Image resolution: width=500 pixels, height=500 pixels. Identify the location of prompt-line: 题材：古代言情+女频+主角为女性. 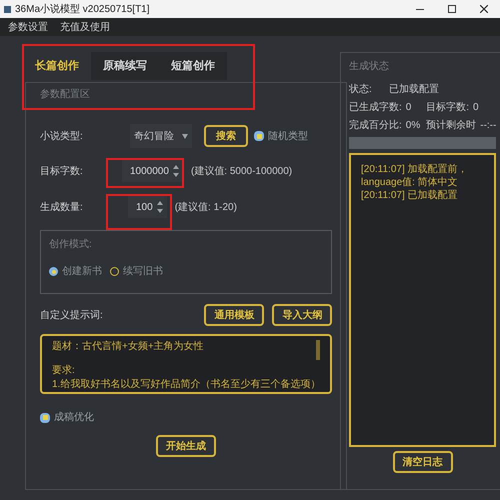
(128, 347).